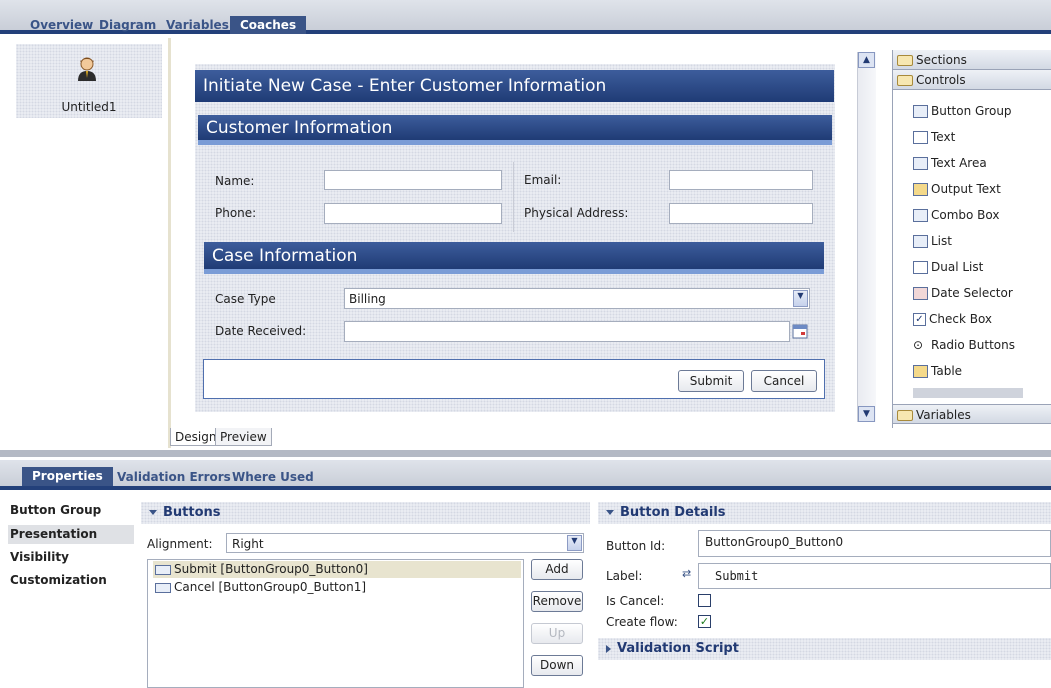  What do you see at coordinates (963, 293) in the screenshot?
I see `palette-item-date-selector: Date Selector` at bounding box center [963, 293].